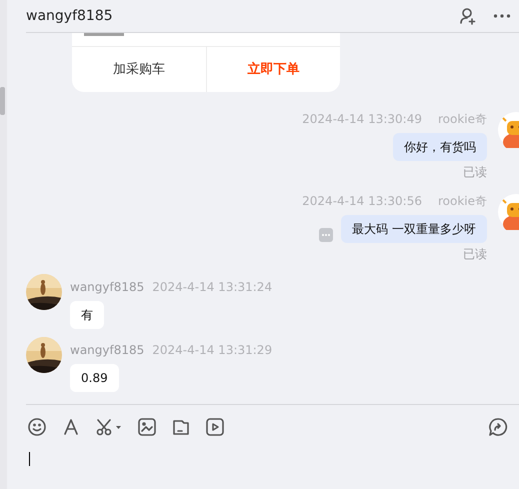  What do you see at coordinates (212, 287) in the screenshot?
I see `message-time: 2024-4-14 13:31:24` at bounding box center [212, 287].